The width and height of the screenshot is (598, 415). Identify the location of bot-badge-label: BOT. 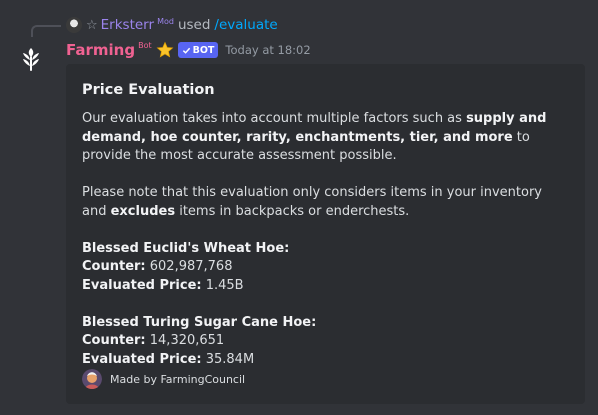
(203, 50).